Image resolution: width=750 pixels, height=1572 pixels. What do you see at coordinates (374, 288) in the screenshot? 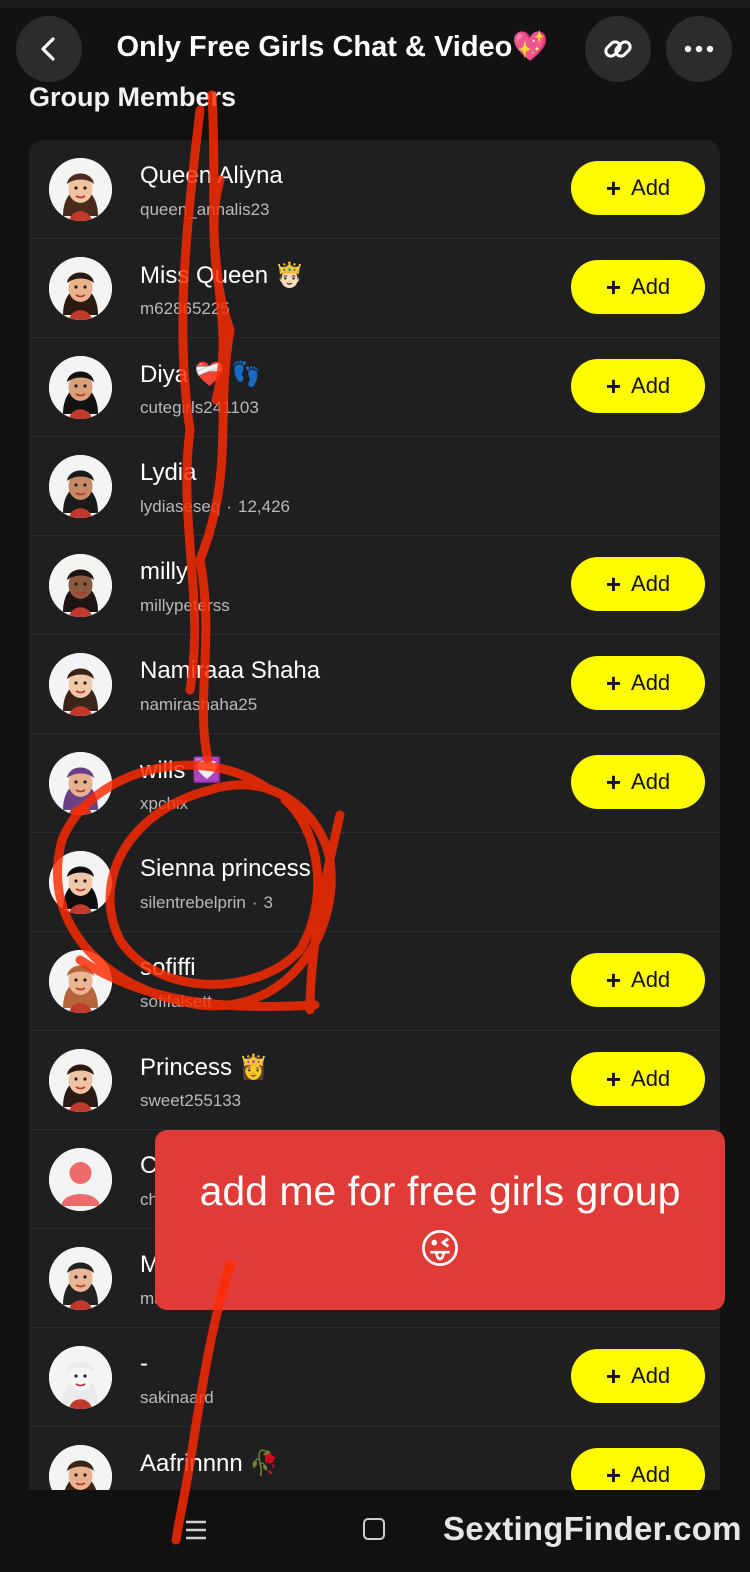
I see `member-row: Miss Queen 🤴🏻 m62865225 + Add` at bounding box center [374, 288].